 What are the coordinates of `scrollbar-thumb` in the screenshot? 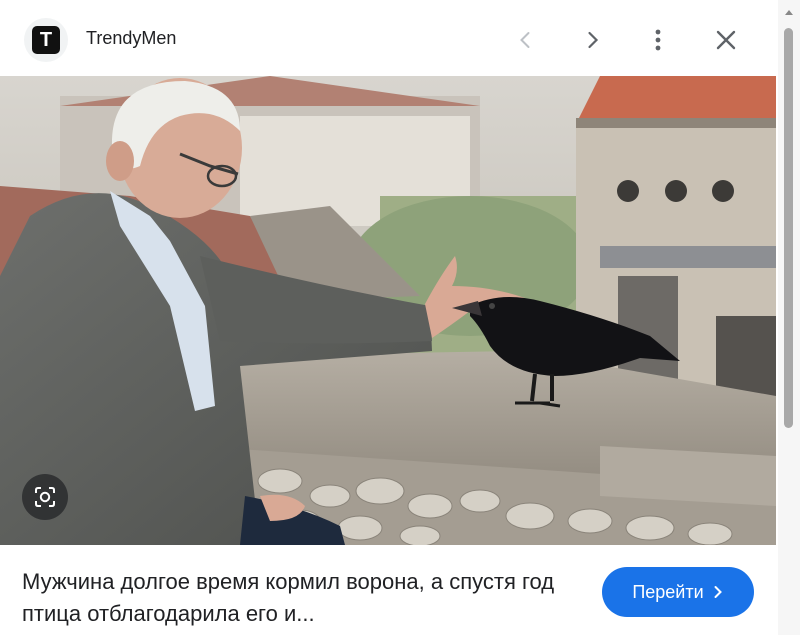 It's located at (788, 228).